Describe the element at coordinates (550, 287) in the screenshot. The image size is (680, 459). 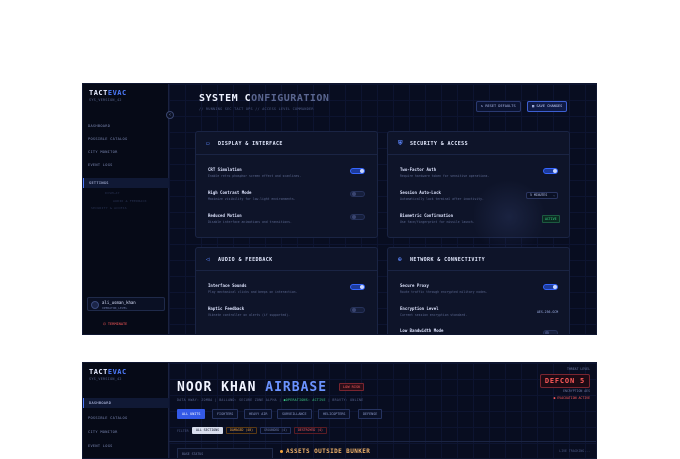
I see `secure-proxy-toggle` at that location.